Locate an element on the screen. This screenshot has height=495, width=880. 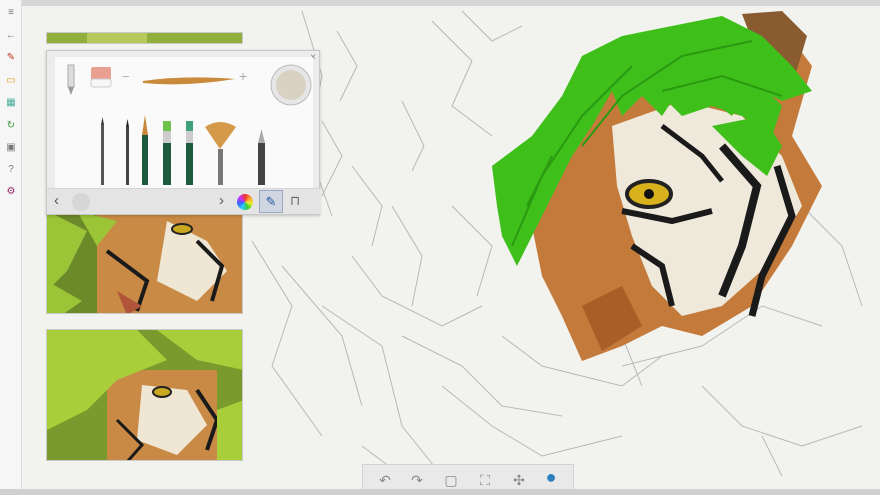
fit-to-screen-button: ⛶ is located at coordinates (485, 480).